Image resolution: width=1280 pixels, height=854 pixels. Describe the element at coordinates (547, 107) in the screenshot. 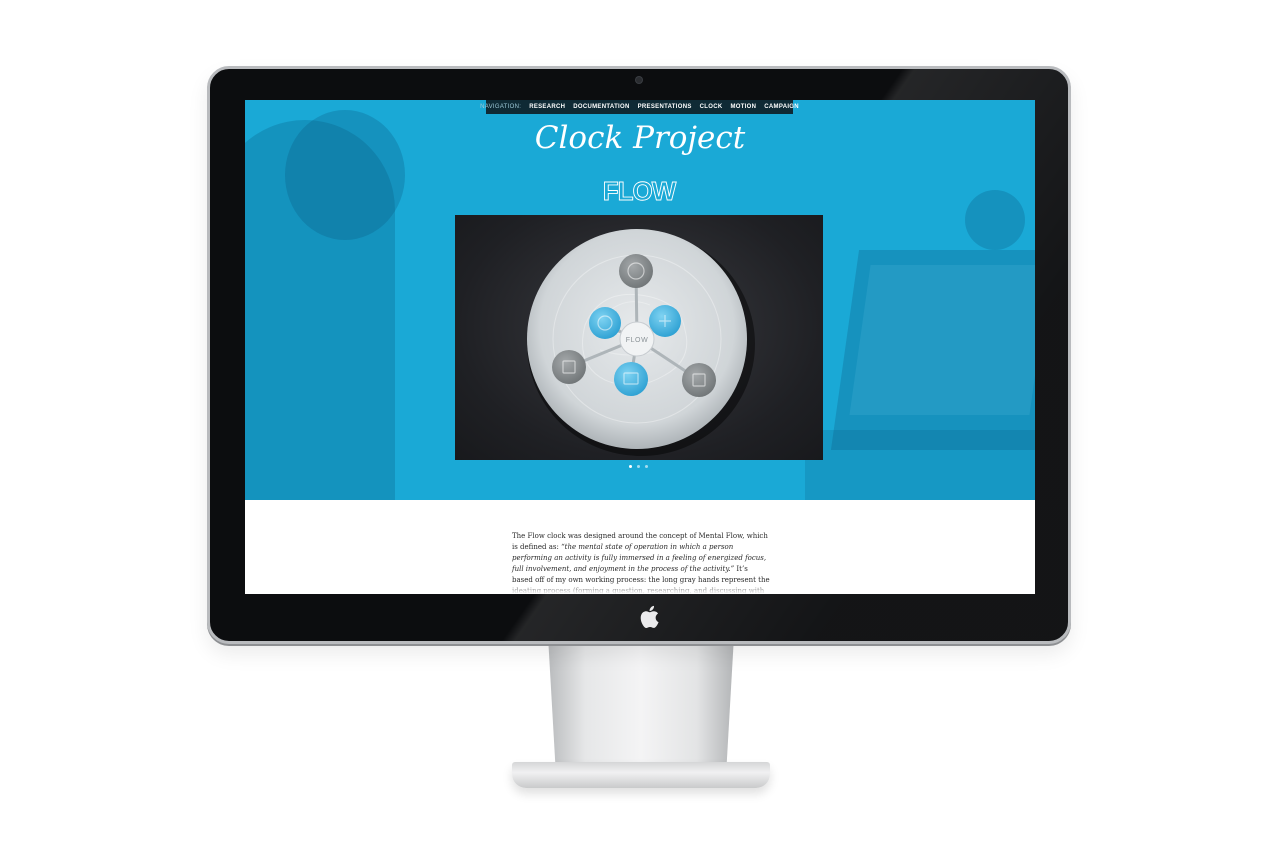

I see `nav-item-research: RESEARCH` at that location.